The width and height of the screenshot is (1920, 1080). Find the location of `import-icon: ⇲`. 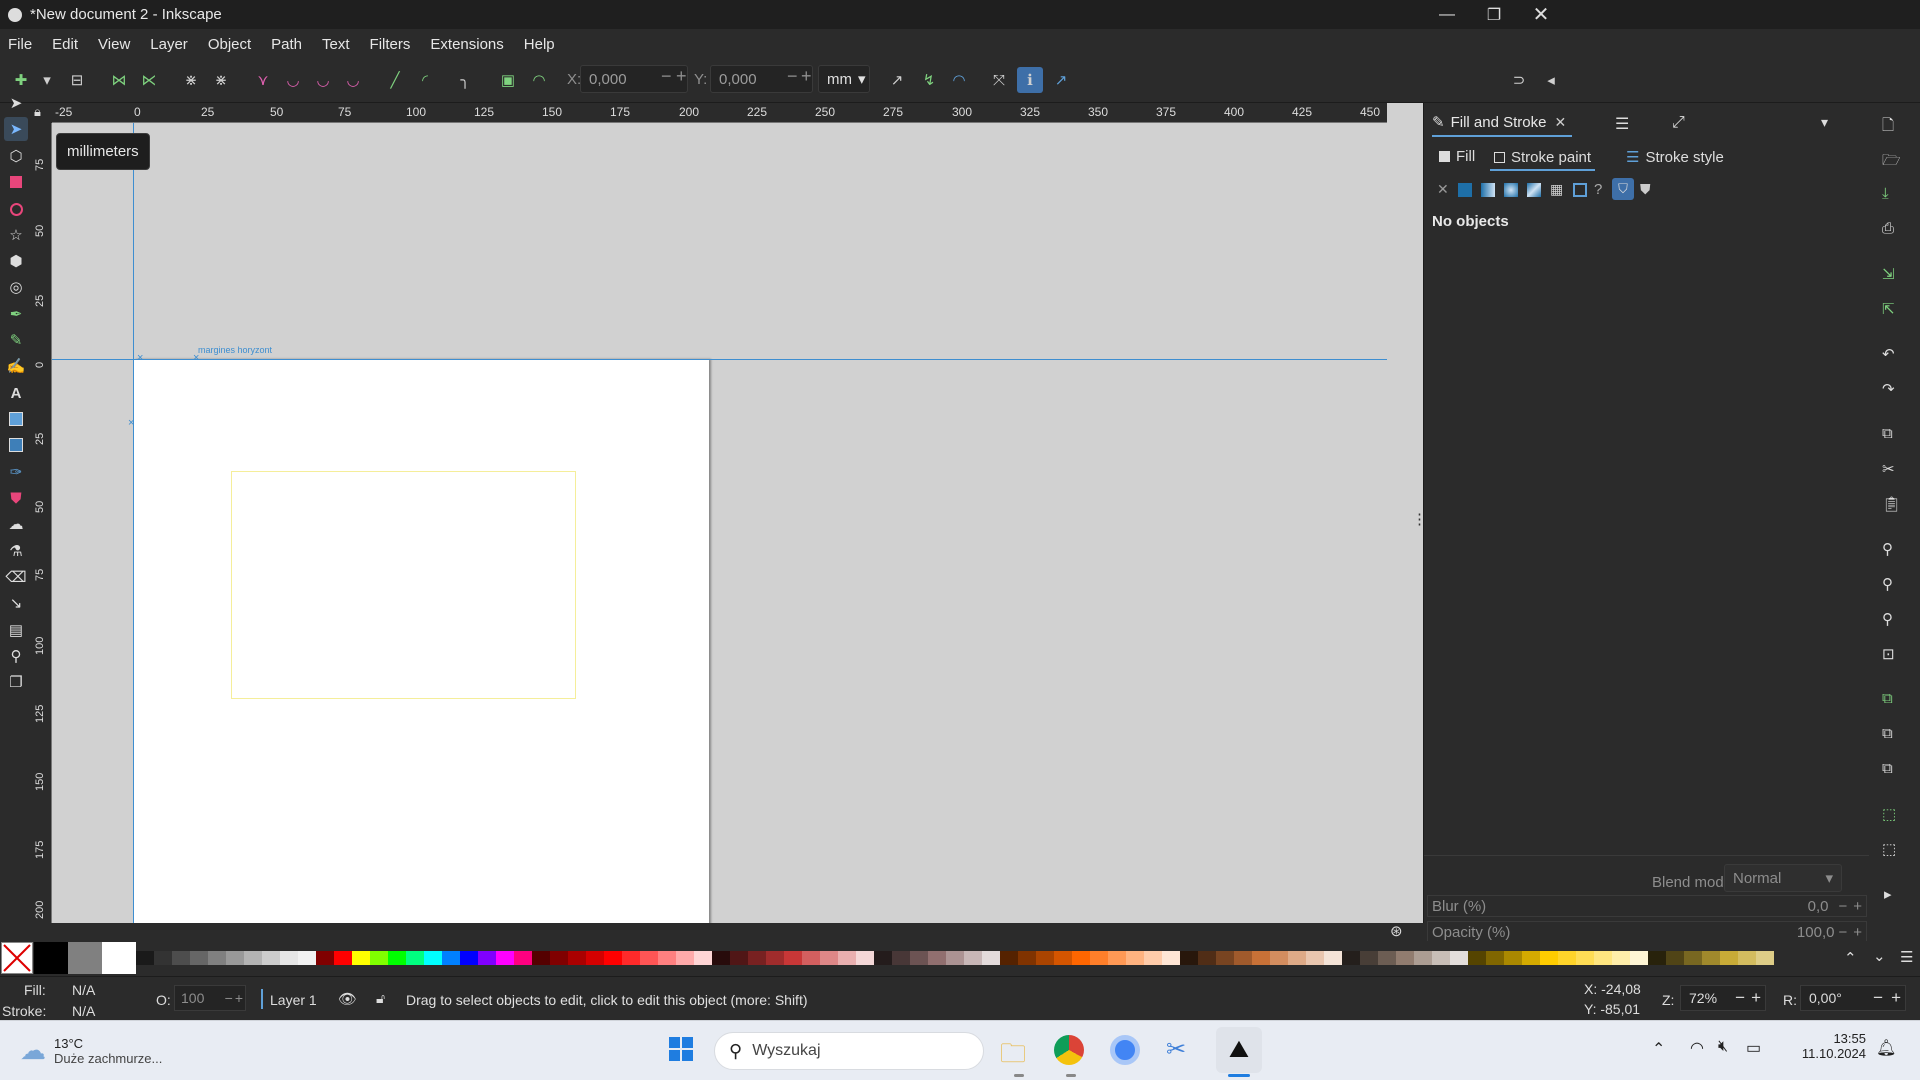

import-icon: ⇲ is located at coordinates (1888, 274).